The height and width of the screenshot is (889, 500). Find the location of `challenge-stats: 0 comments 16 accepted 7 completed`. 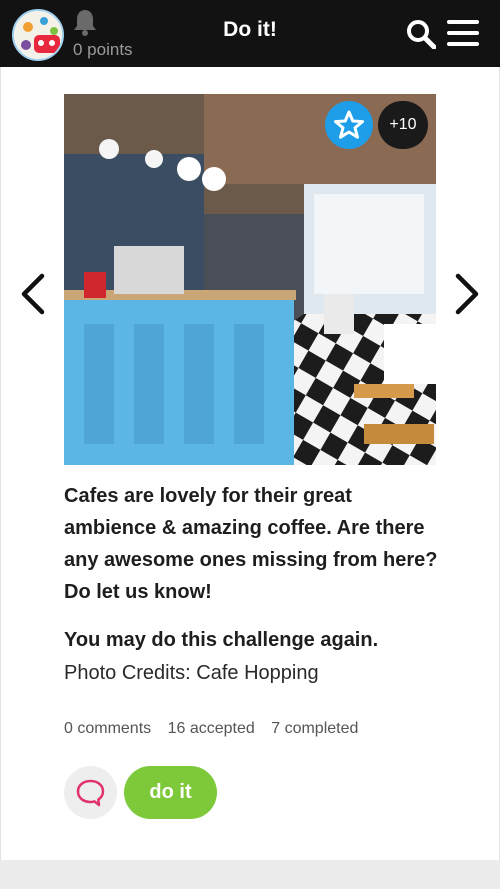

challenge-stats: 0 comments 16 accepted 7 completed is located at coordinates (217, 729).